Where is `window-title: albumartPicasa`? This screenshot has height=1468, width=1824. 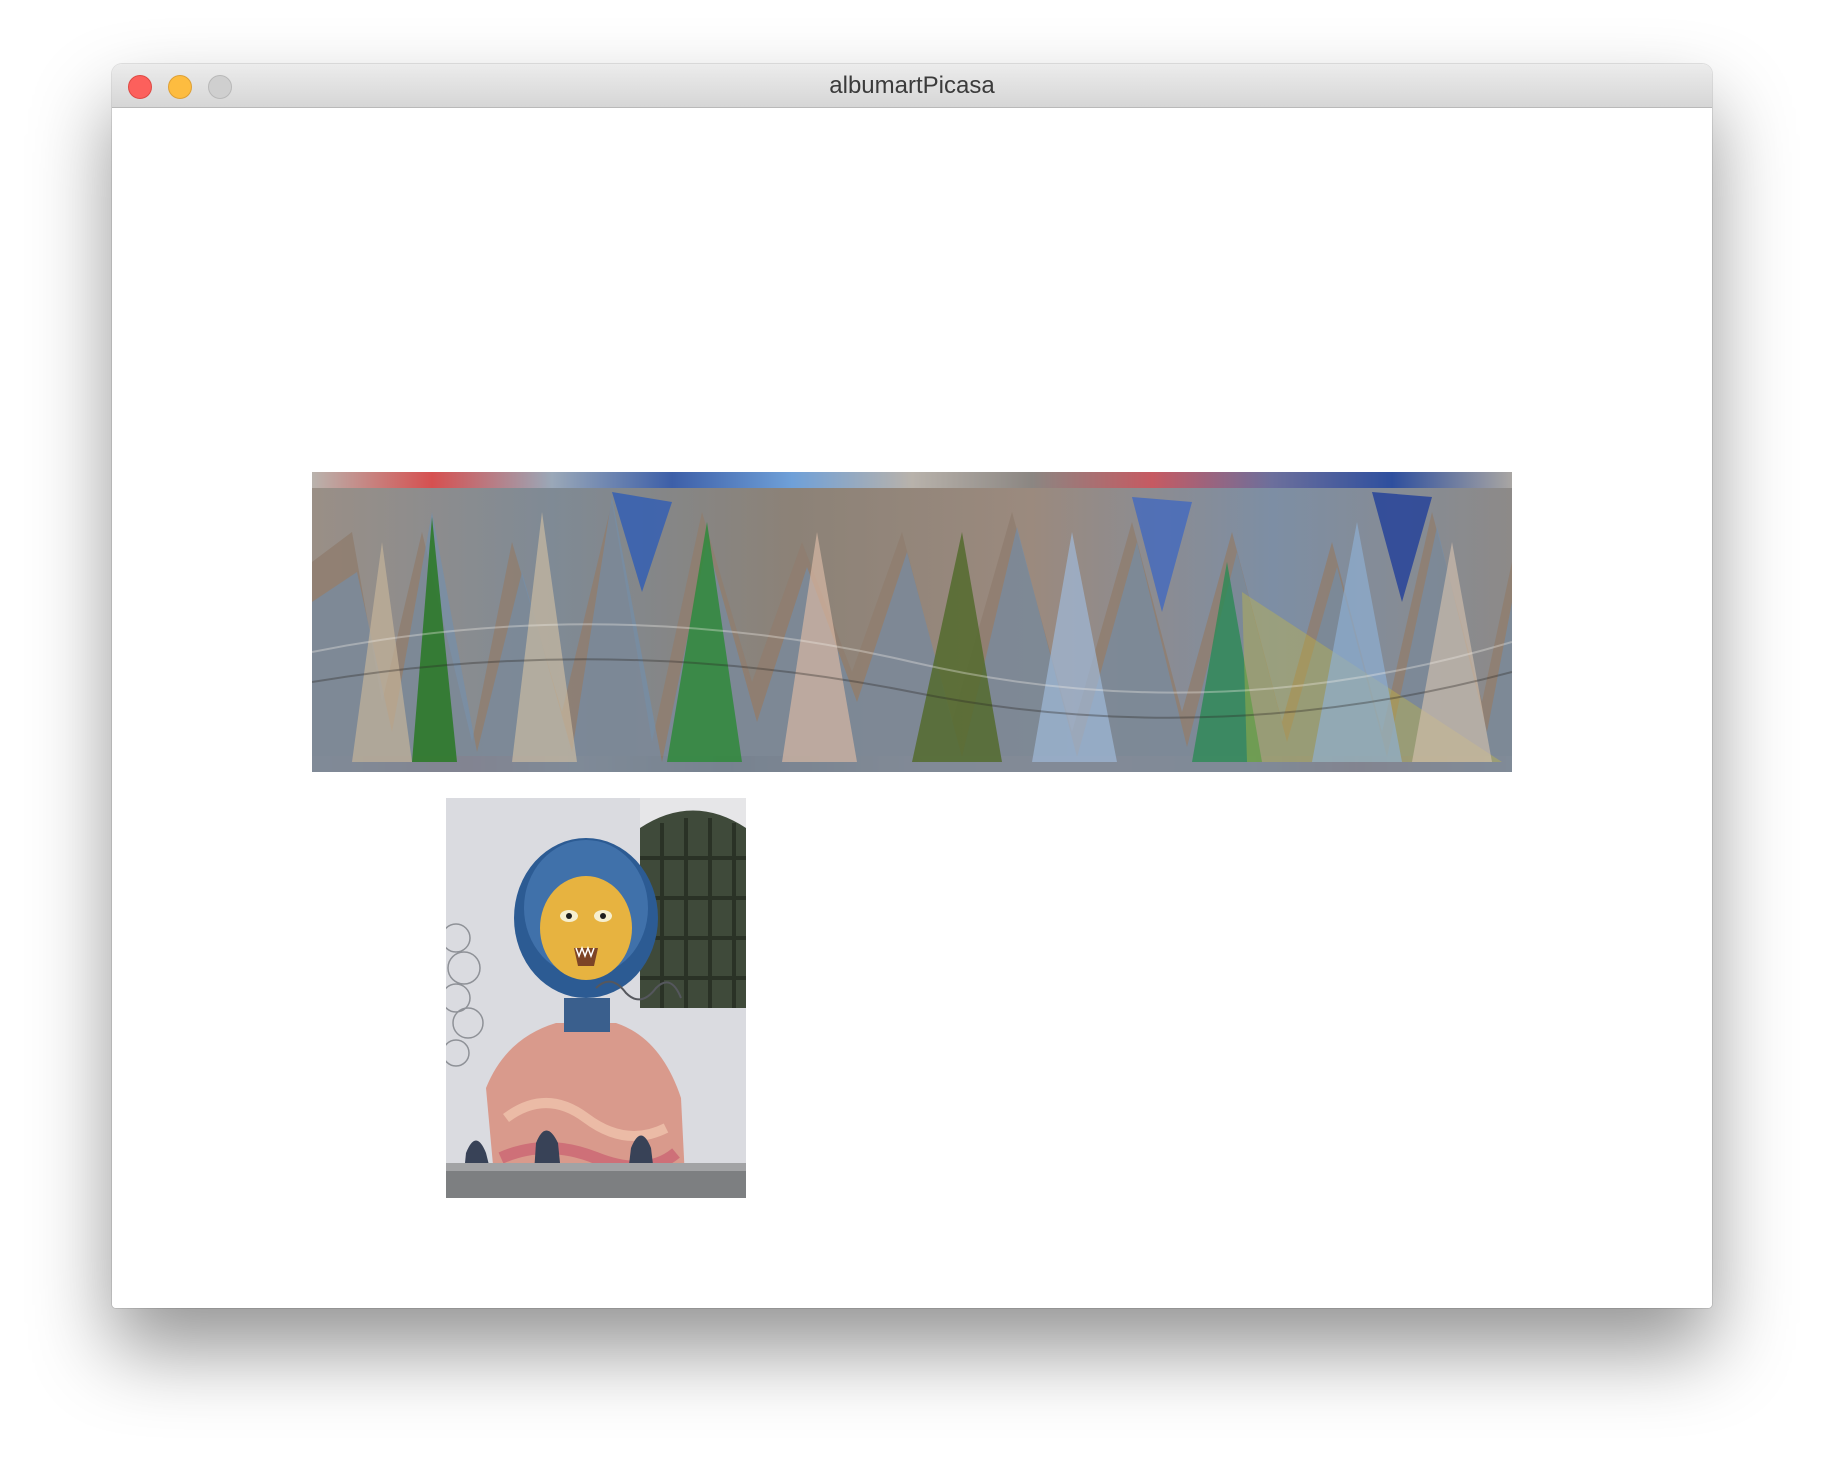 window-title: albumartPicasa is located at coordinates (912, 85).